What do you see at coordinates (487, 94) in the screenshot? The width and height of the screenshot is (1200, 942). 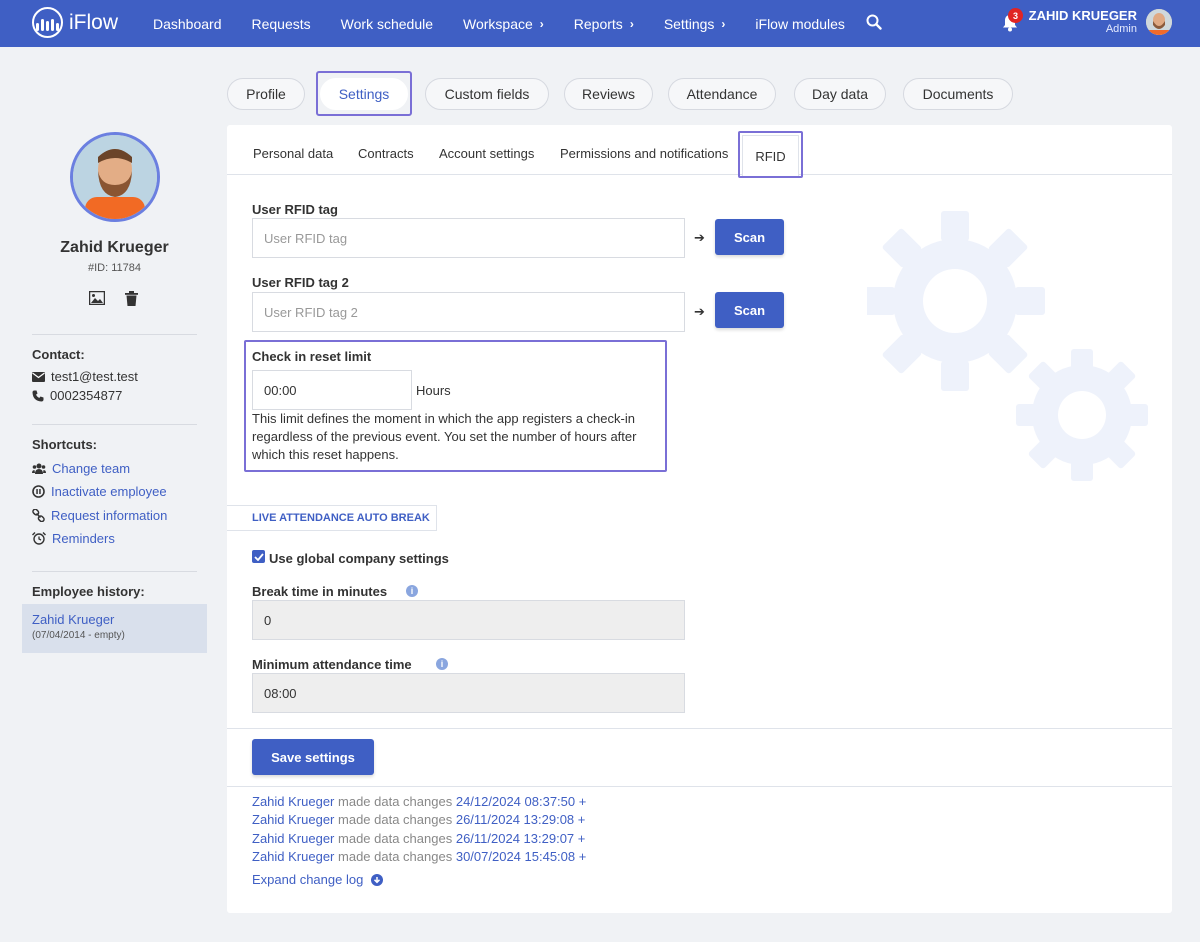 I see `tab-custom-fields: Custom fields` at bounding box center [487, 94].